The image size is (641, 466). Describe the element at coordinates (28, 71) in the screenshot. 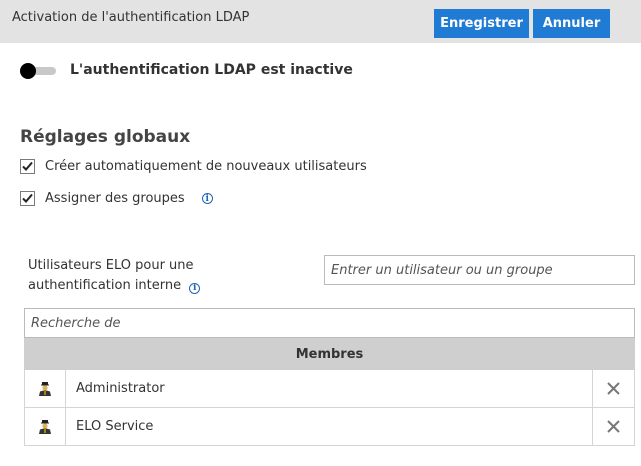

I see `toggle-knob` at that location.